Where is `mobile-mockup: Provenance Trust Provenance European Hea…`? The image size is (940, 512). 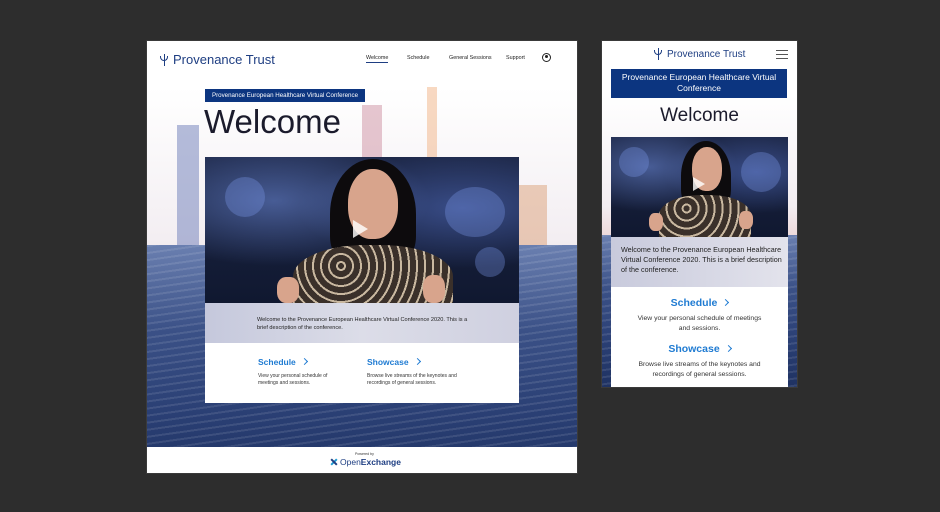
mobile-mockup: Provenance Trust Provenance European Hea… is located at coordinates (699, 214).